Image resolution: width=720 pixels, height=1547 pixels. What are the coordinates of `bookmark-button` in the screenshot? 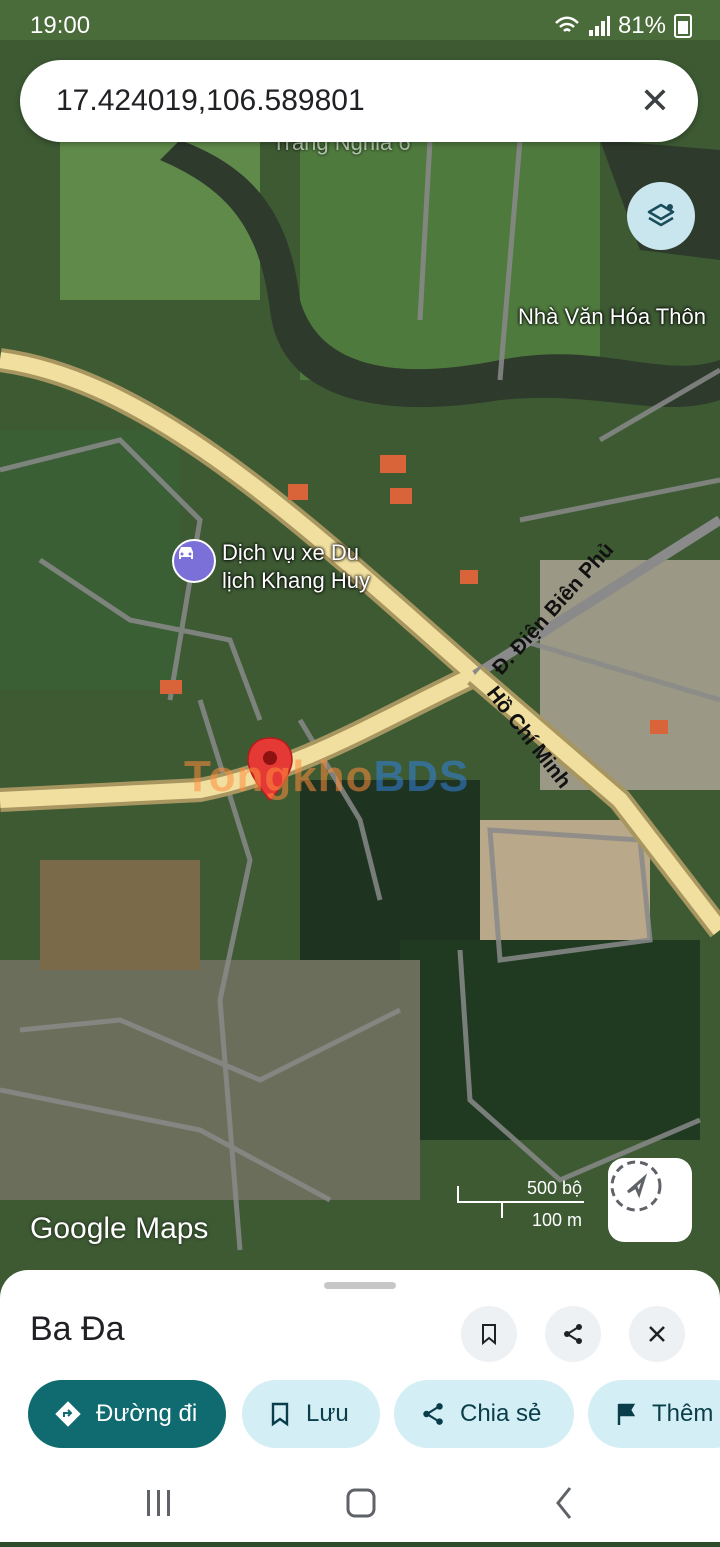 It's located at (489, 1334).